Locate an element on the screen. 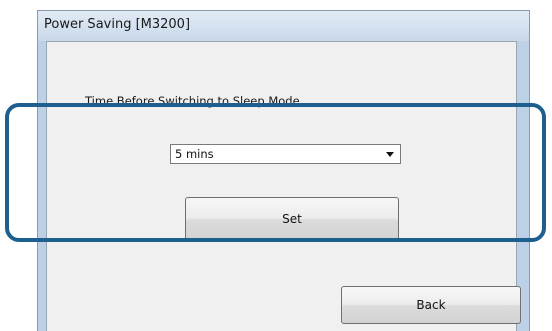  sleep-time-select: 5 mins is located at coordinates (285, 154).